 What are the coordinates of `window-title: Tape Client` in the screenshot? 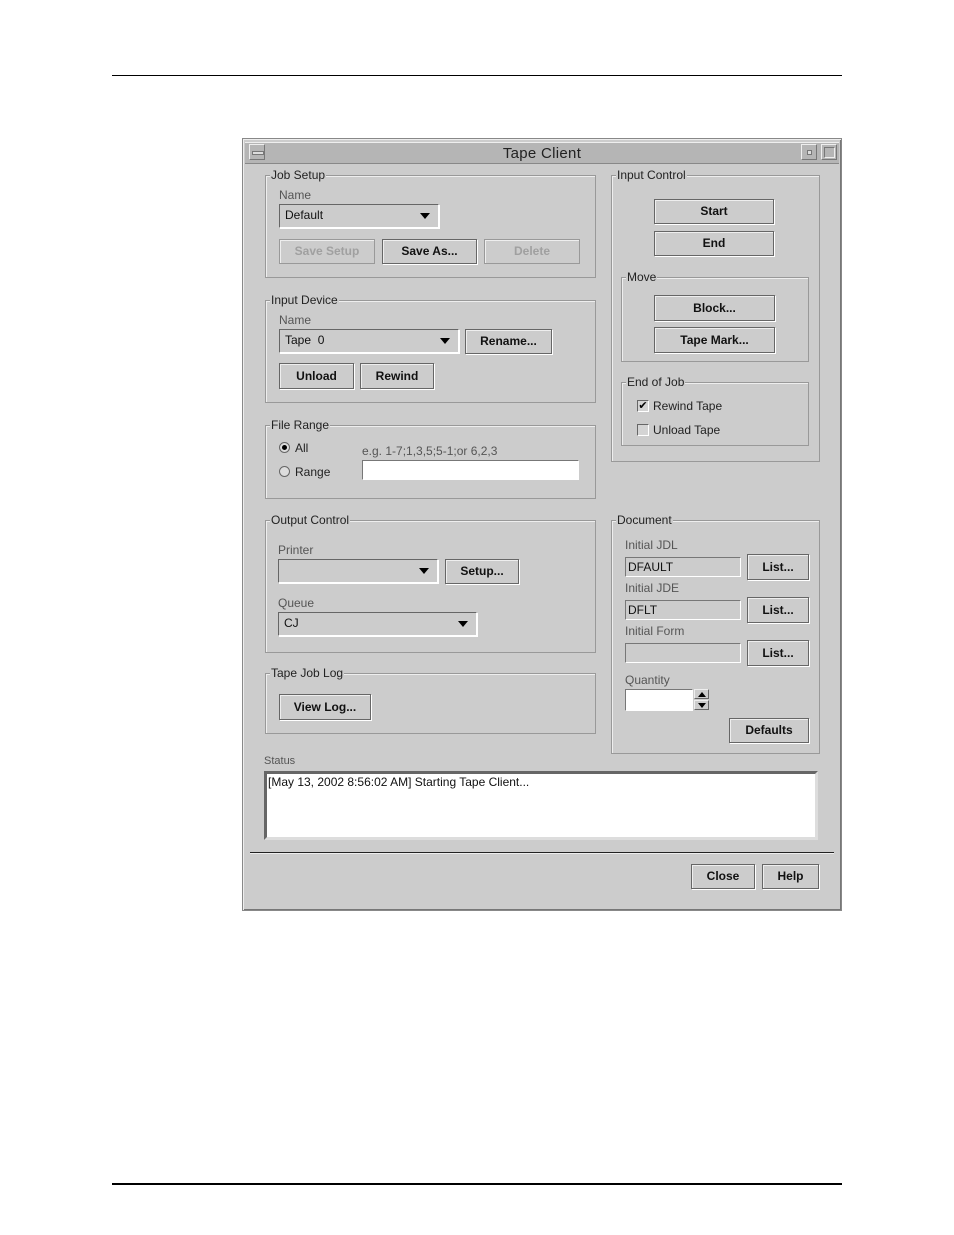 It's located at (542, 153).